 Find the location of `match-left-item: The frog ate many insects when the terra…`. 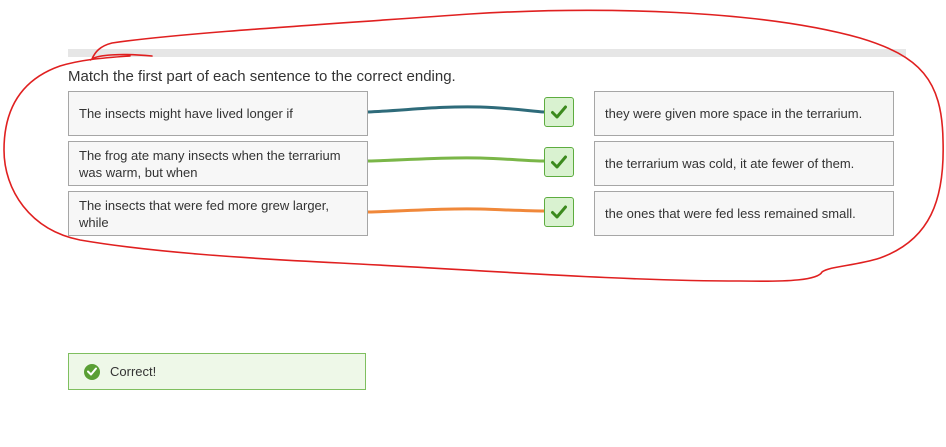

match-left-item: The frog ate many insects when the terra… is located at coordinates (218, 163).